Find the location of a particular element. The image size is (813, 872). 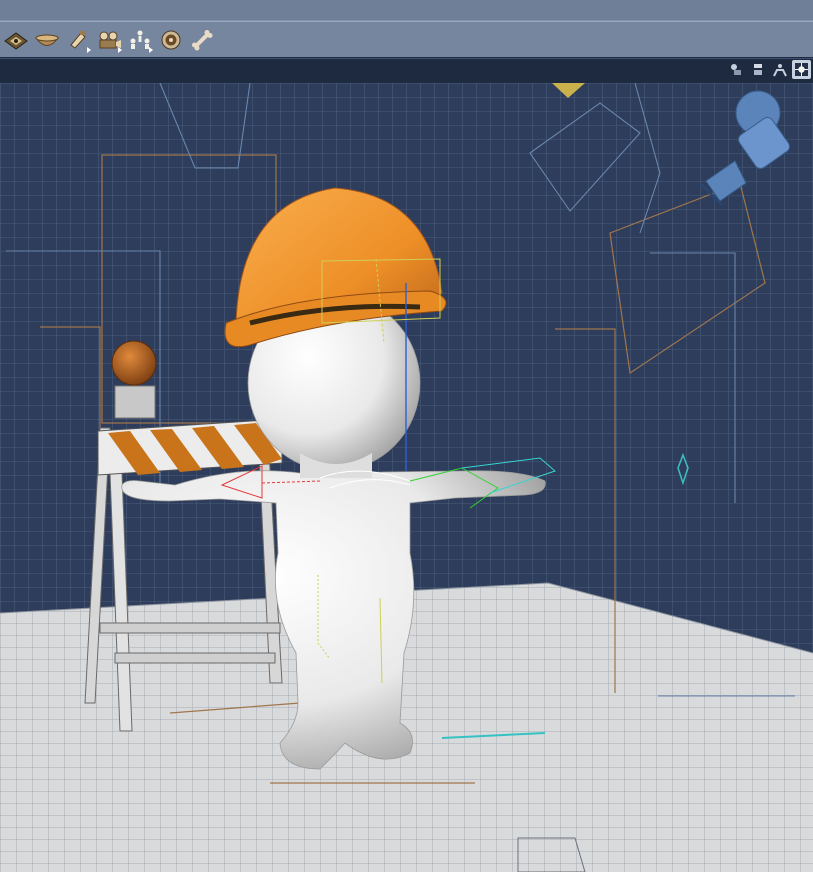

walk-icon is located at coordinates (779, 69).